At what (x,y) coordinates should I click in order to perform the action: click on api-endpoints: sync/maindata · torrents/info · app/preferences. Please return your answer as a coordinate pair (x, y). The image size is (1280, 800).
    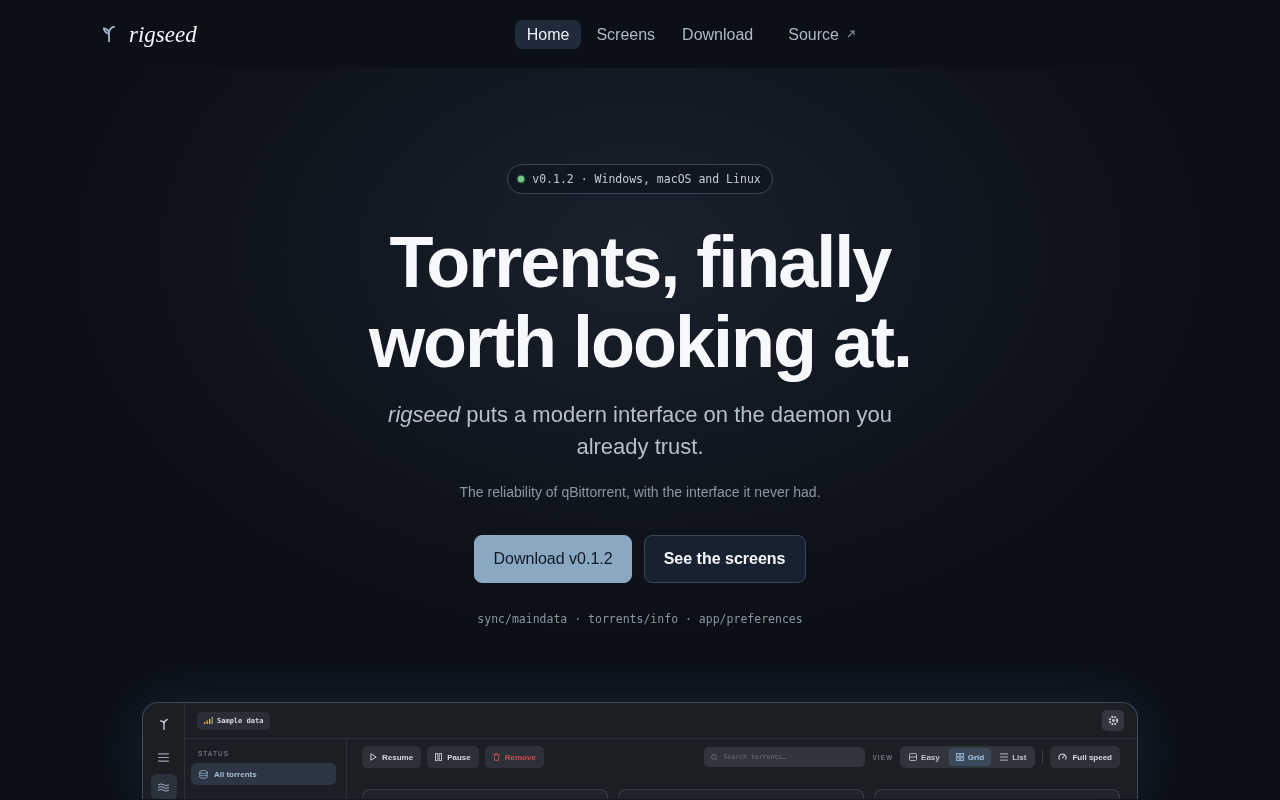
    Looking at the image, I should click on (640, 619).